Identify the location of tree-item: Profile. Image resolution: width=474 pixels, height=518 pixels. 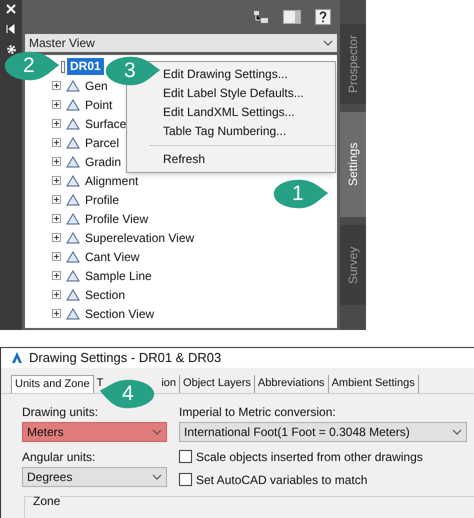
(102, 199).